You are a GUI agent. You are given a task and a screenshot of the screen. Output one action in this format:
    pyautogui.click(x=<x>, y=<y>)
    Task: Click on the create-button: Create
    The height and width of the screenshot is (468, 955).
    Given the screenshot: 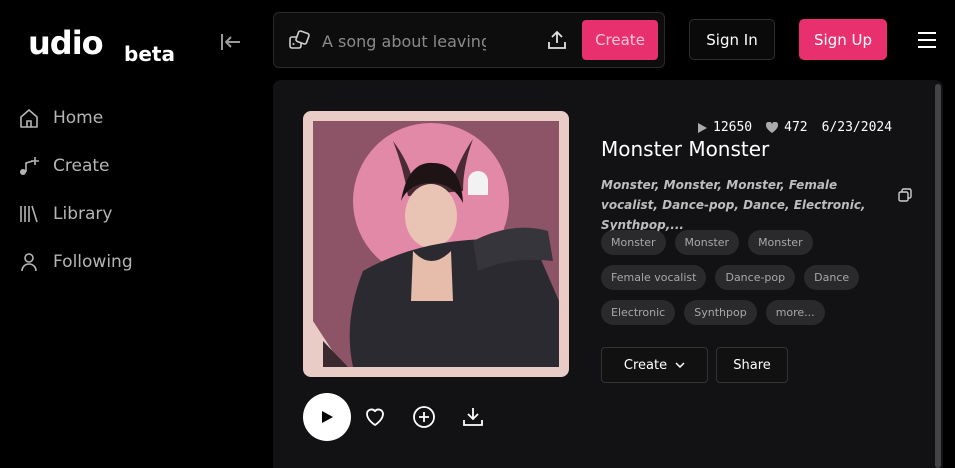 What is the action you would take?
    pyautogui.click(x=620, y=40)
    